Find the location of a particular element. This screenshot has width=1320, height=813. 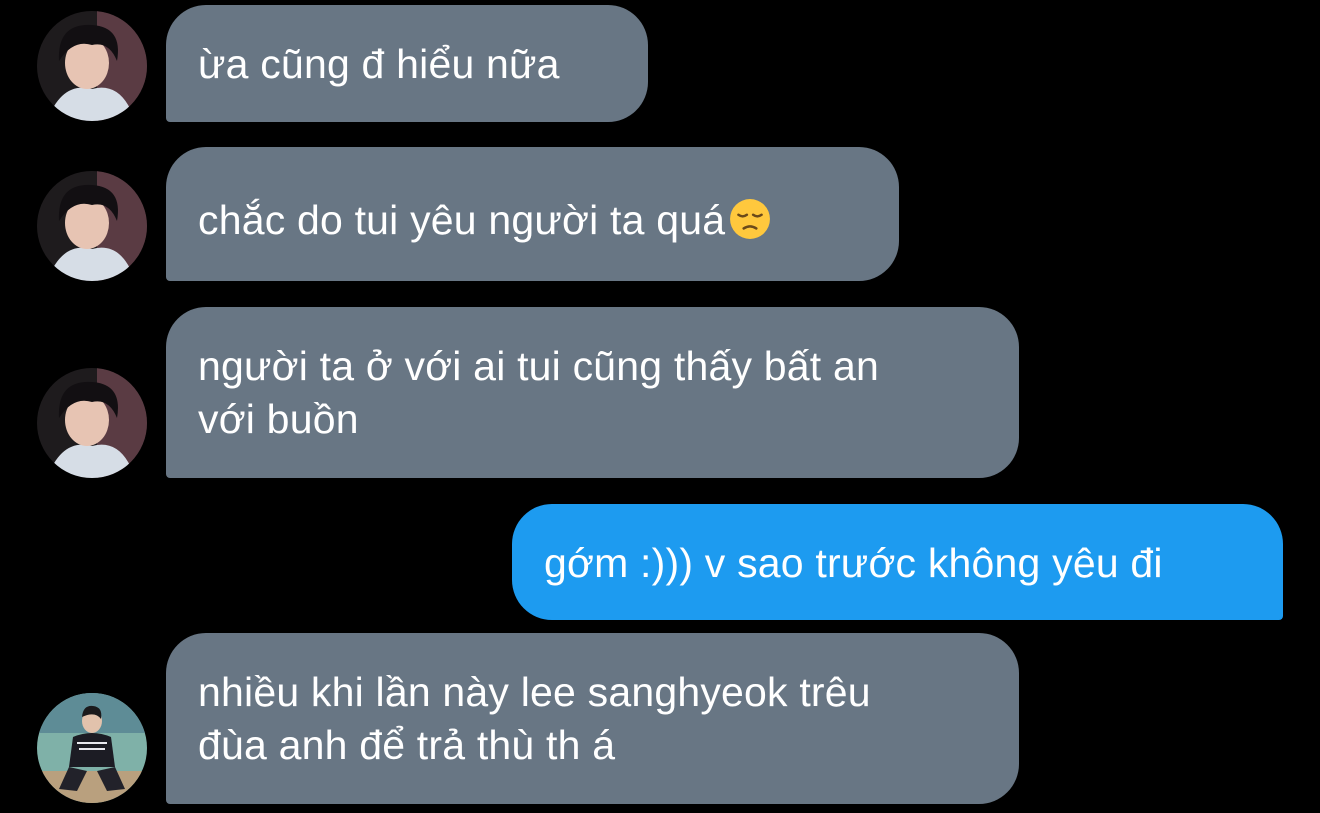

message-text: người ta ở với ai tui cũng thấy bất an is located at coordinates (538, 366).